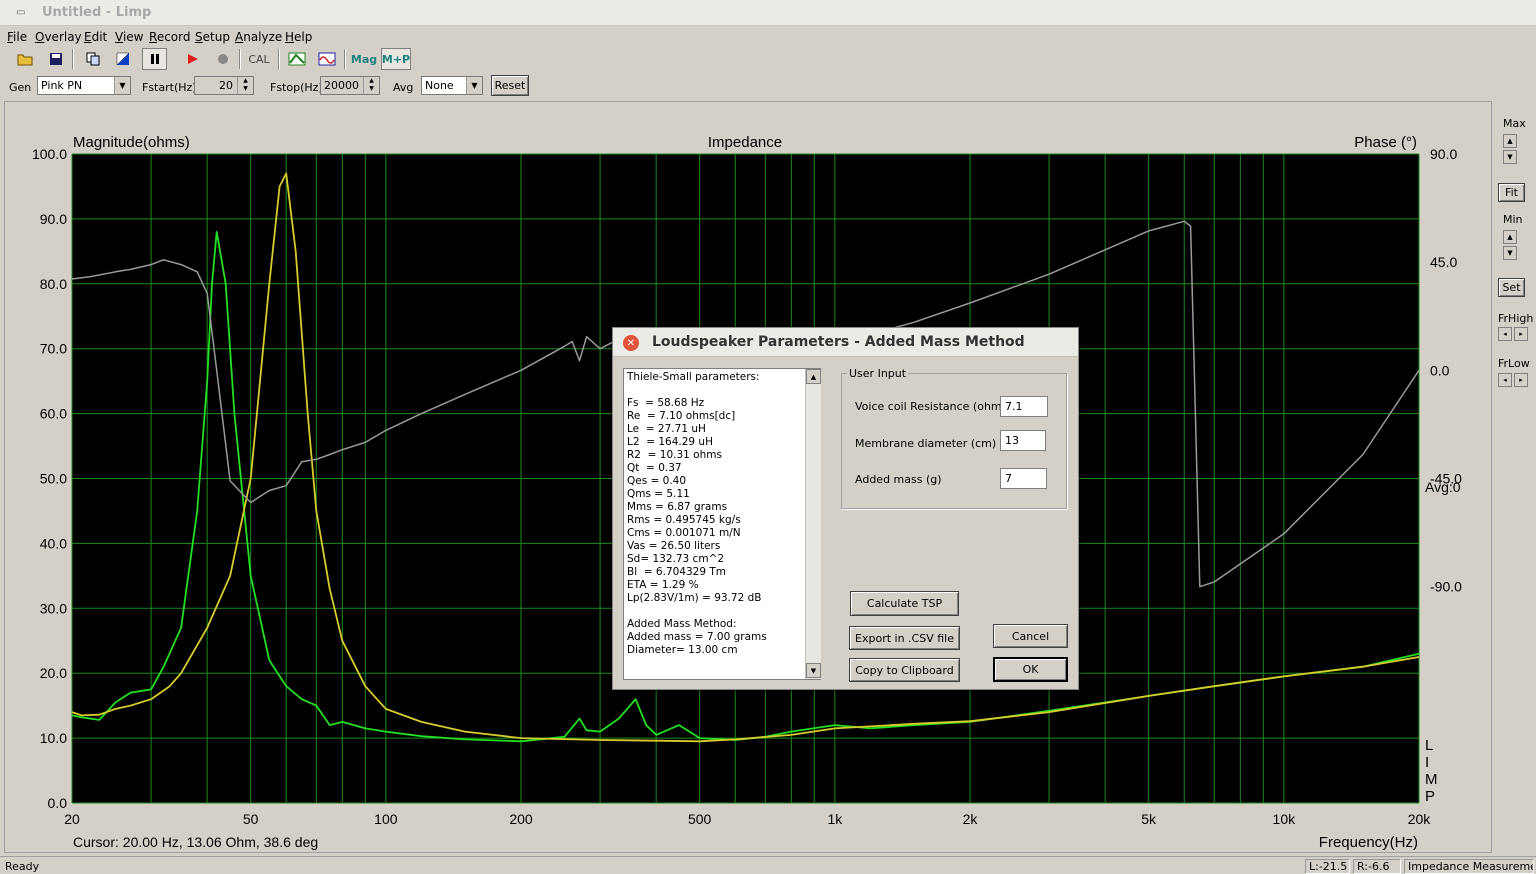 This screenshot has width=1536, height=874. I want to click on close-icon: ✕, so click(631, 343).